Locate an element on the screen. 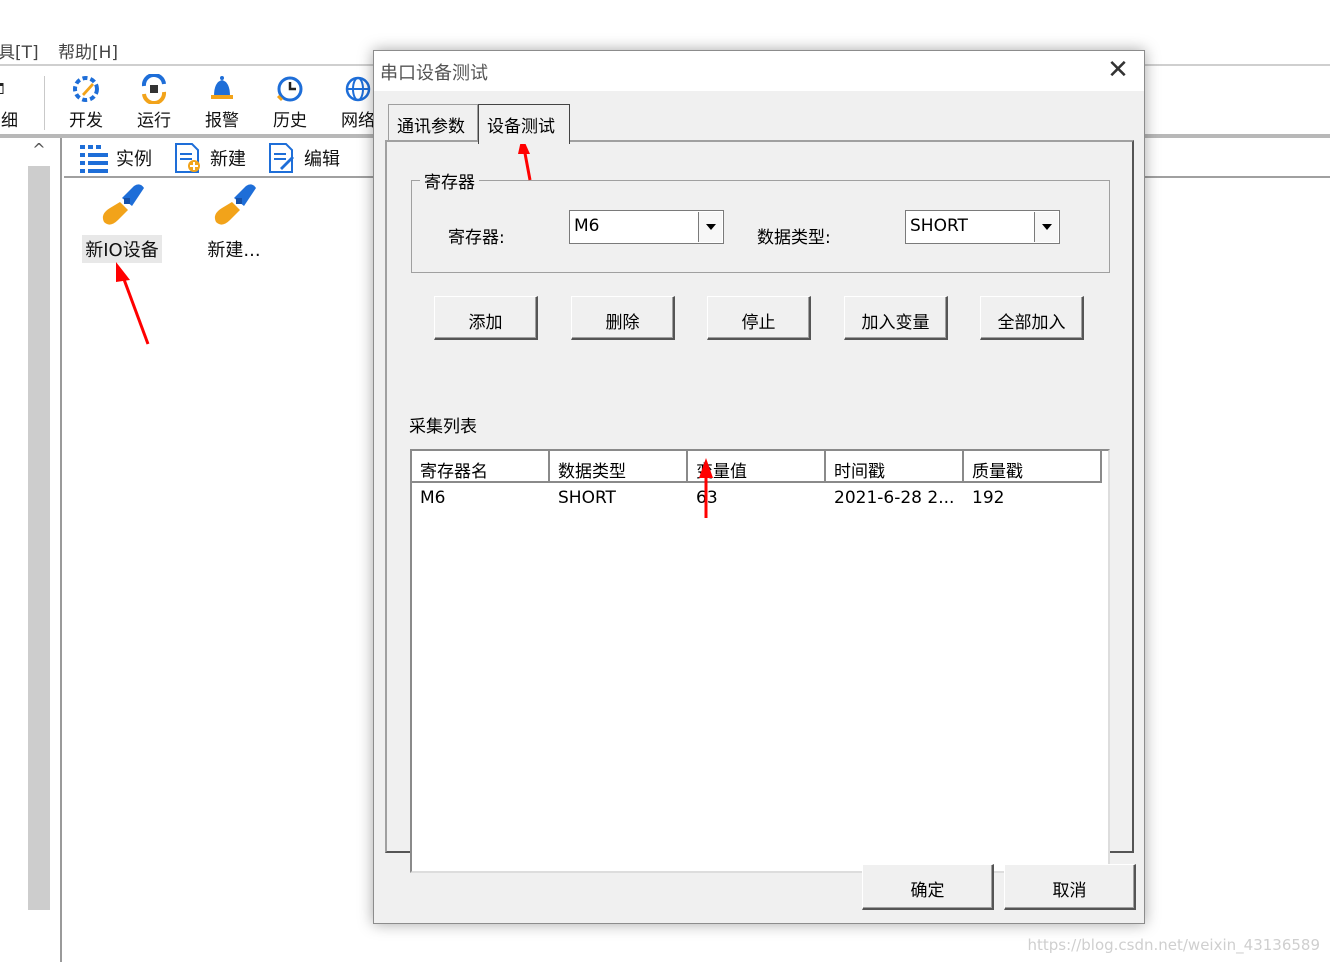 This screenshot has height=962, width=1330. close-icon: ✕ is located at coordinates (1118, 71).